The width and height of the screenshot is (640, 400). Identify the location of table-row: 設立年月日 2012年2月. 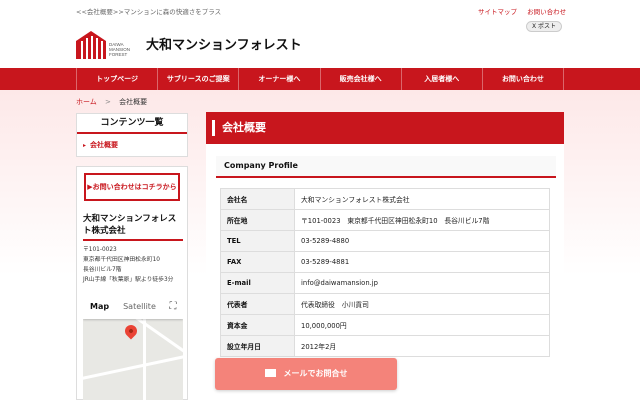
(385, 346).